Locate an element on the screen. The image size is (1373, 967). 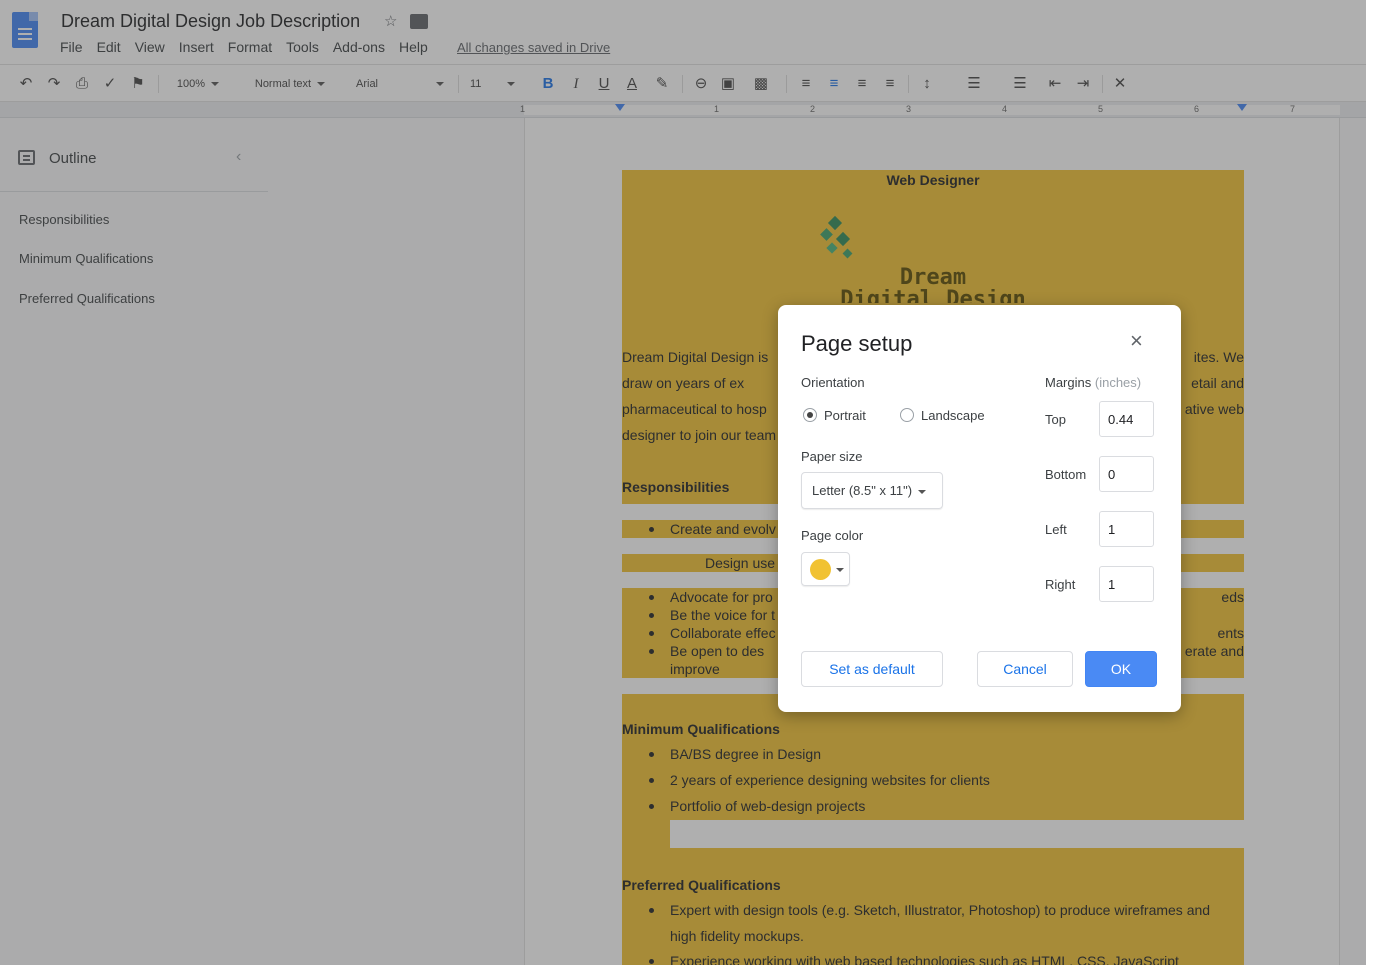
margins-title: Margins is located at coordinates (1068, 382).